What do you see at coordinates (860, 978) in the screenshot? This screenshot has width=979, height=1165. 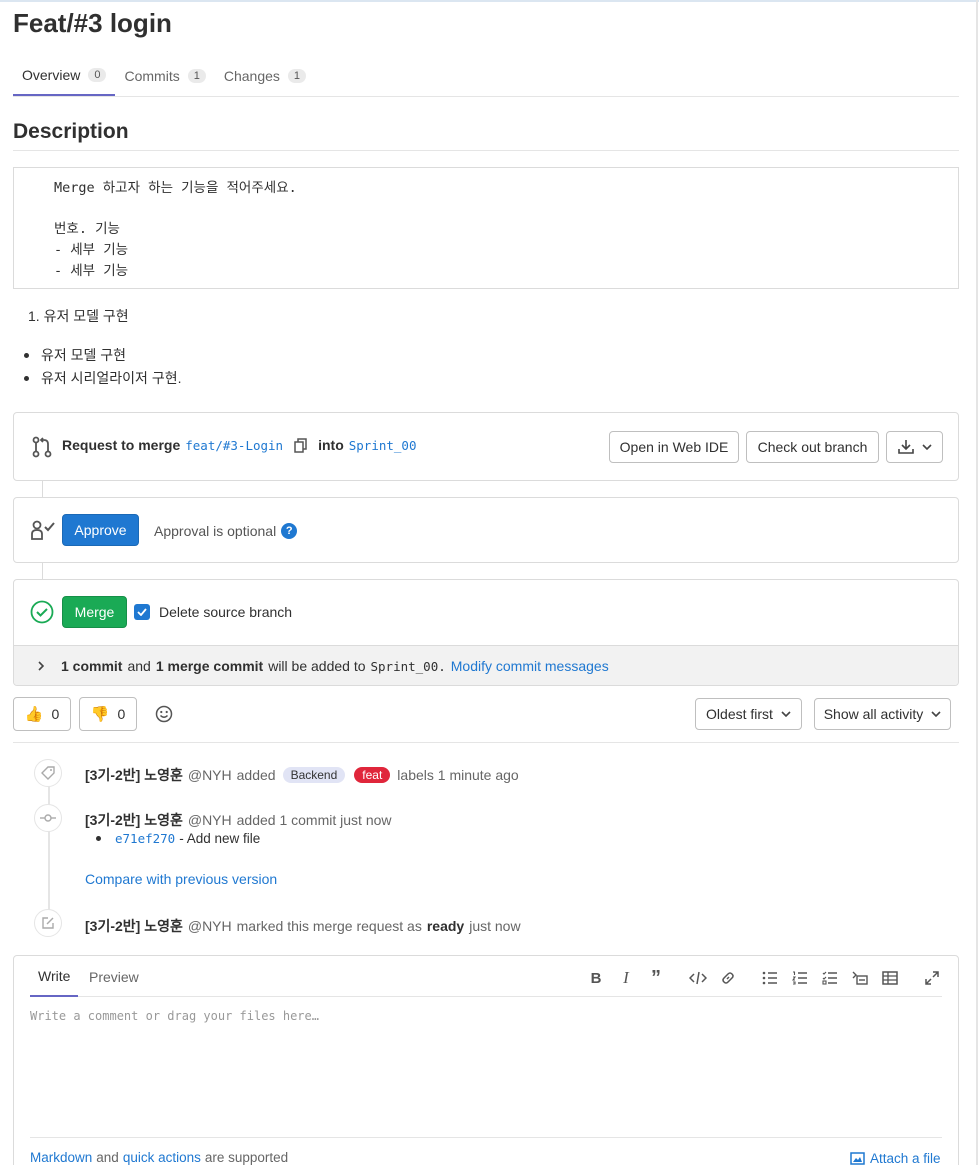 I see `collapsible-icon` at bounding box center [860, 978].